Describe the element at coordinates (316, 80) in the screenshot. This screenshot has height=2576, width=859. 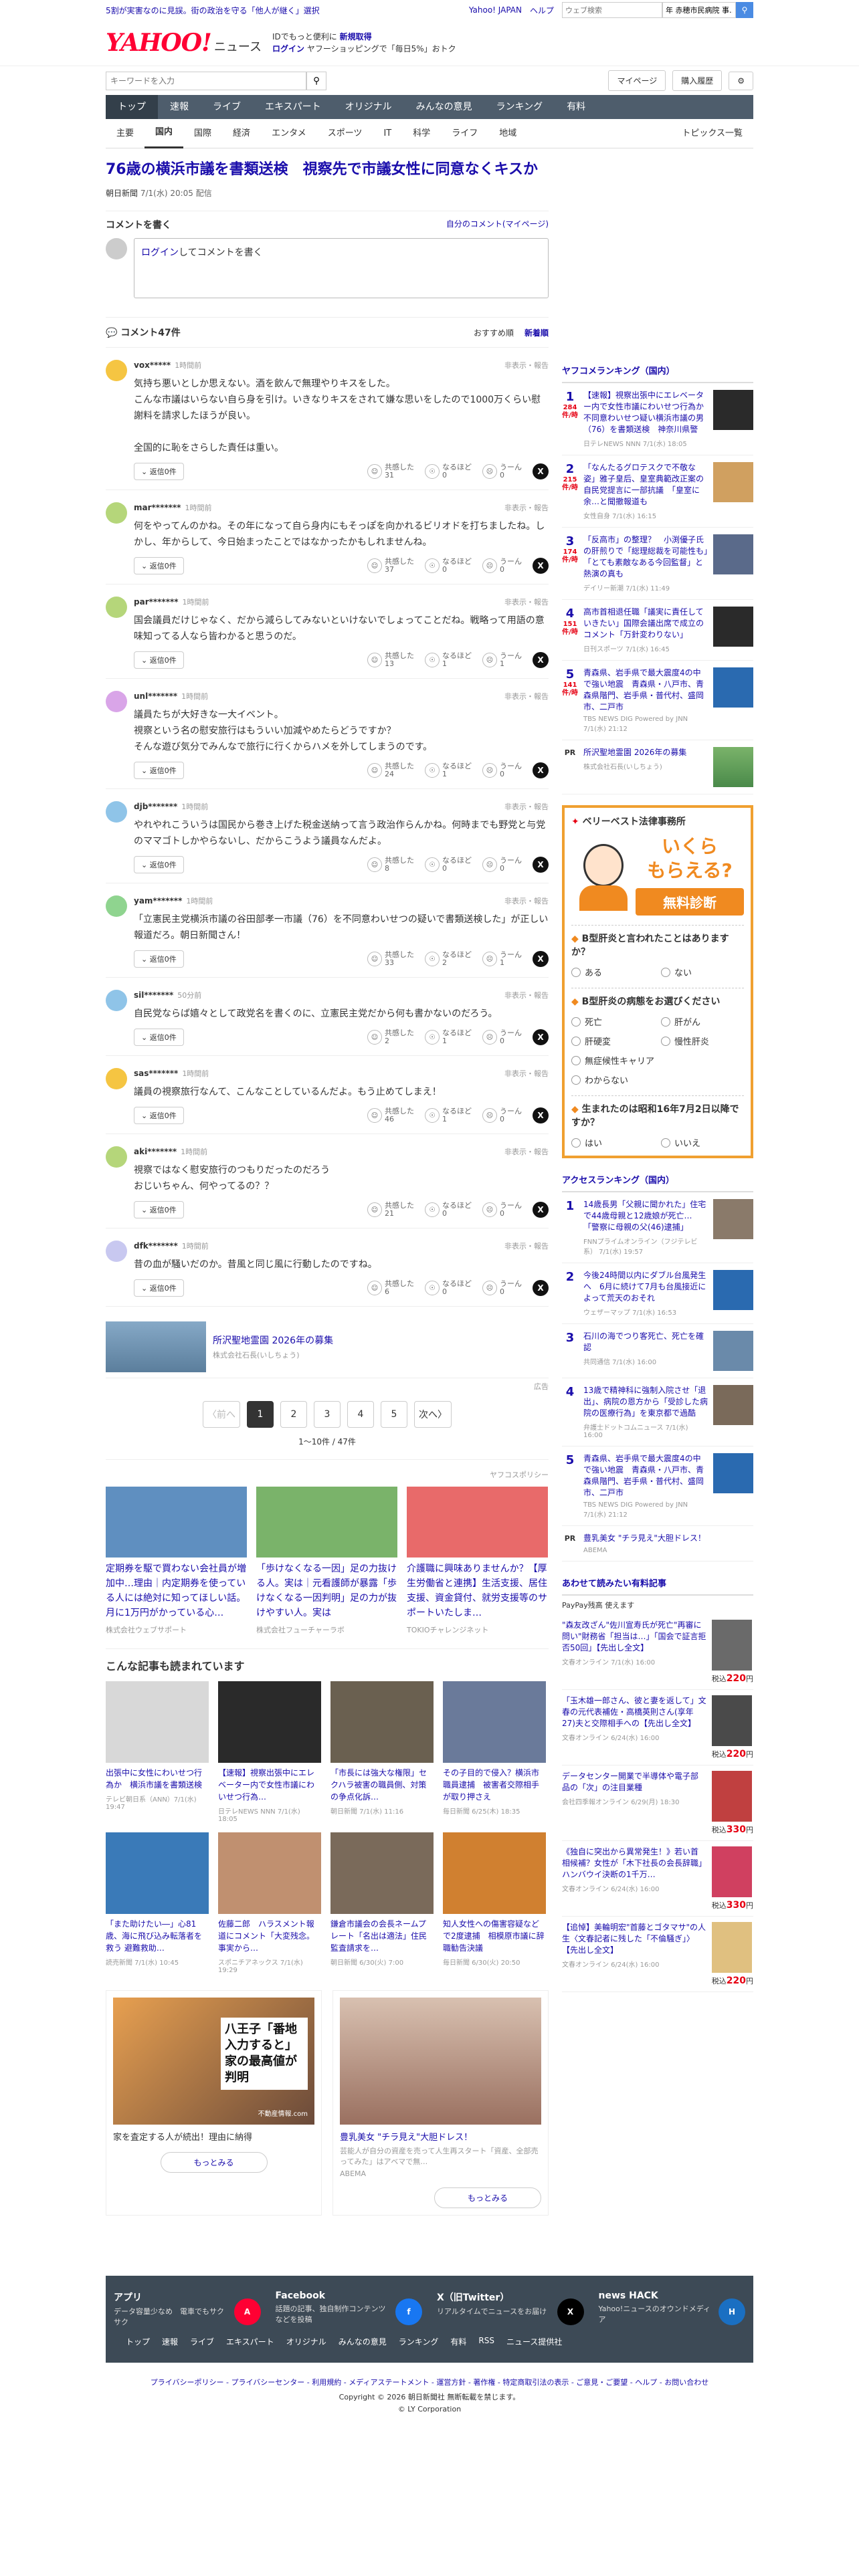
I see `news-search-button: ⚲` at that location.